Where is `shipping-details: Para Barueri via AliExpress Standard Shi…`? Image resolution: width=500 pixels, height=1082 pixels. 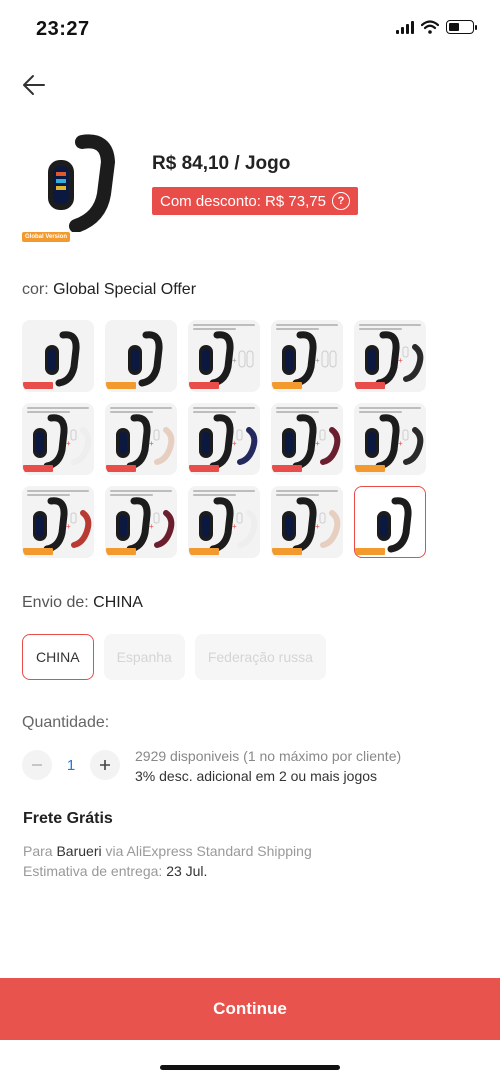
shipping-details: Para Barueri via AliExpress Standard Shi… is located at coordinates (167, 861).